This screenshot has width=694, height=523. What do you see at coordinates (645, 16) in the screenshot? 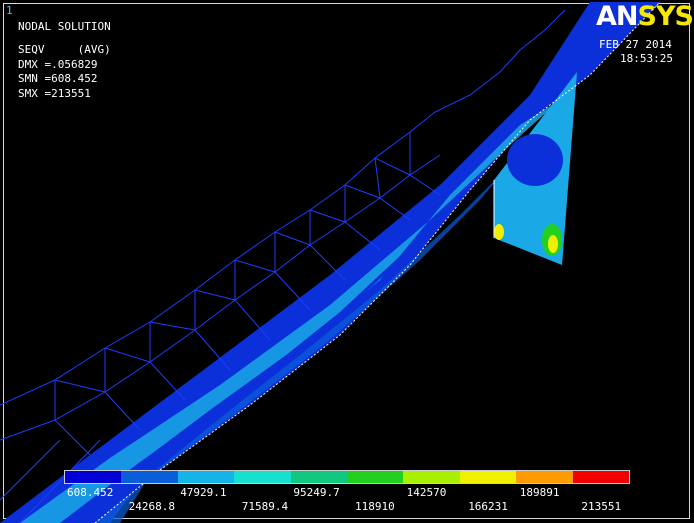
I see `ansys-logo: ANSYS` at bounding box center [645, 16].